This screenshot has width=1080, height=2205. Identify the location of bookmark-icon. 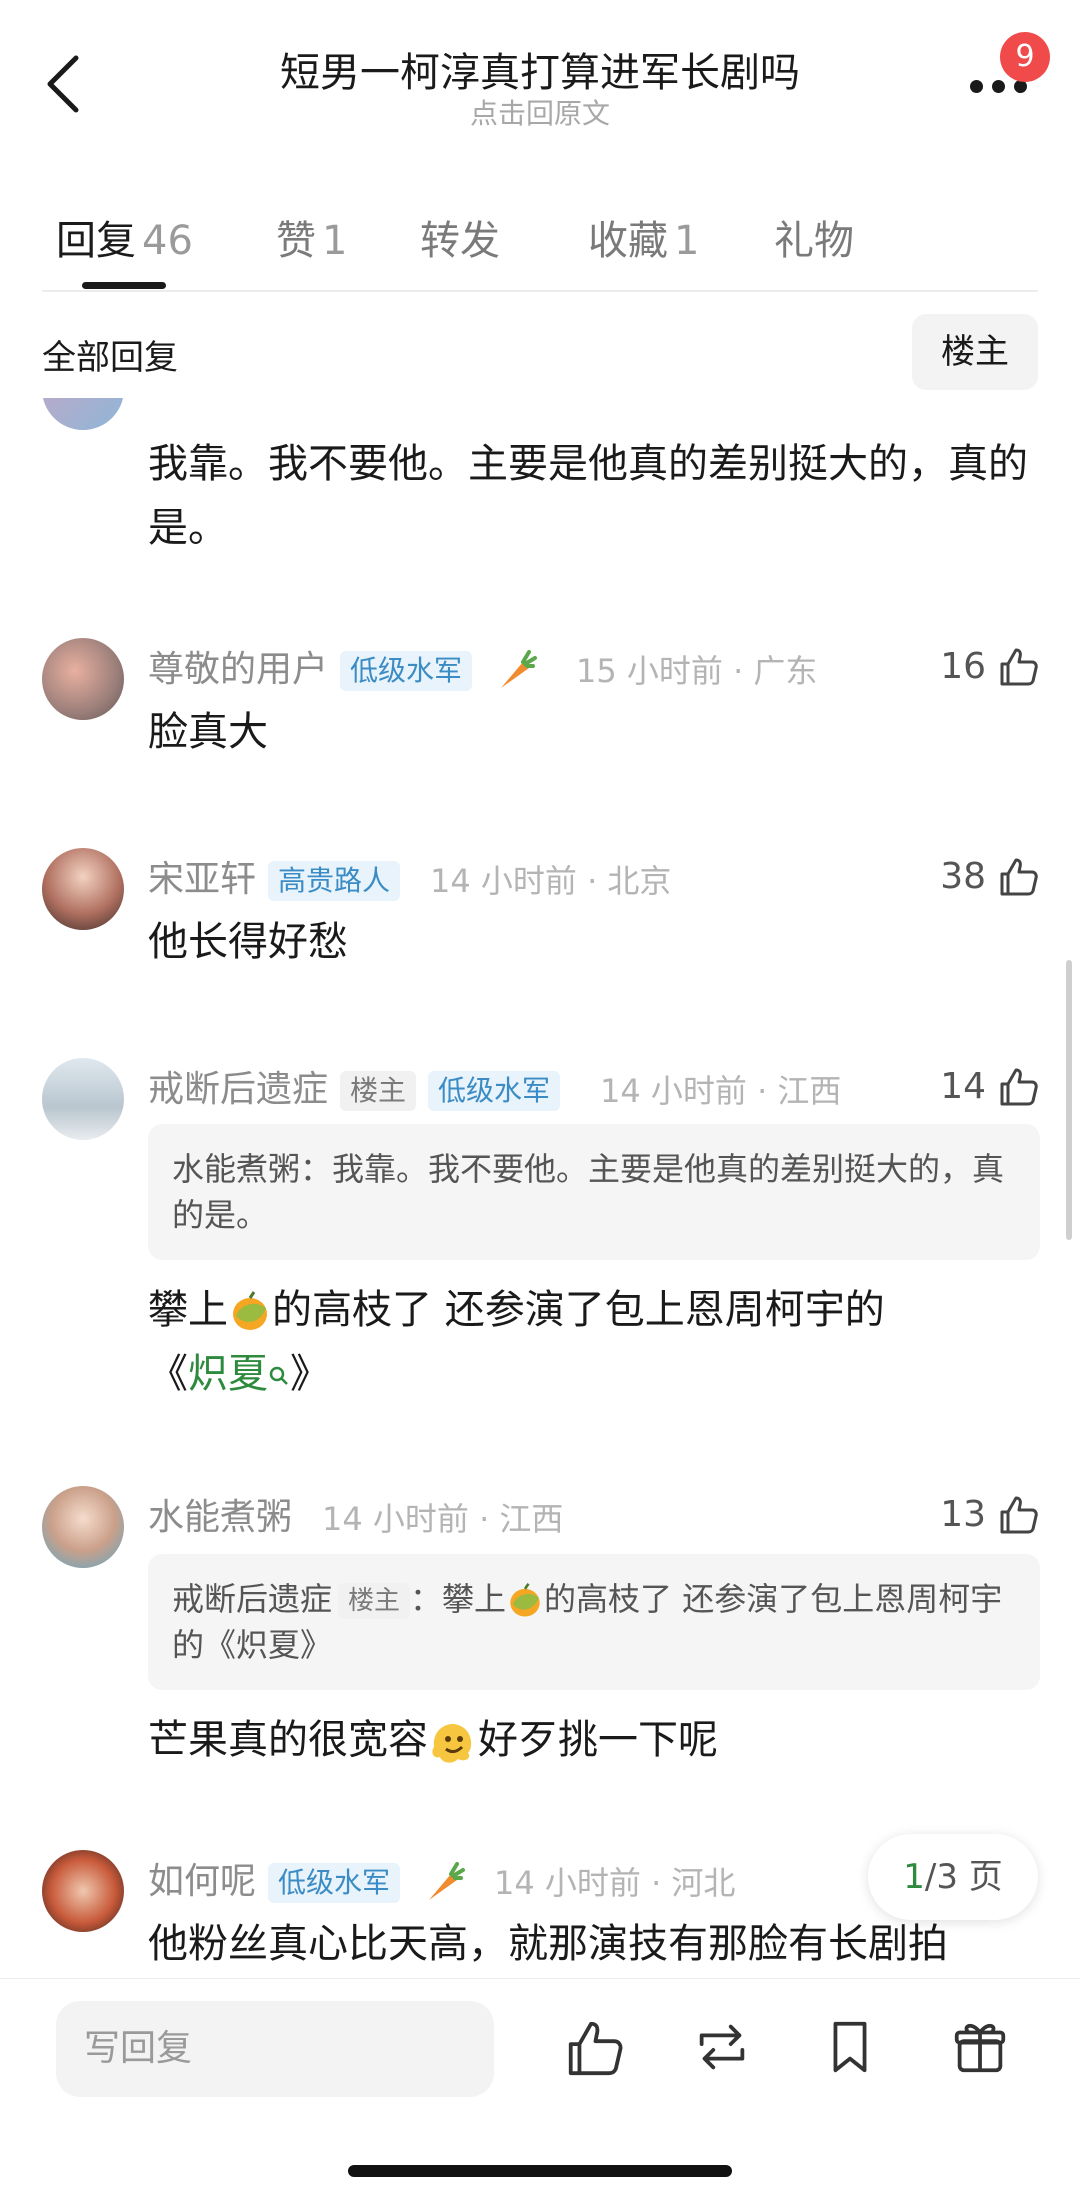
(850, 2047).